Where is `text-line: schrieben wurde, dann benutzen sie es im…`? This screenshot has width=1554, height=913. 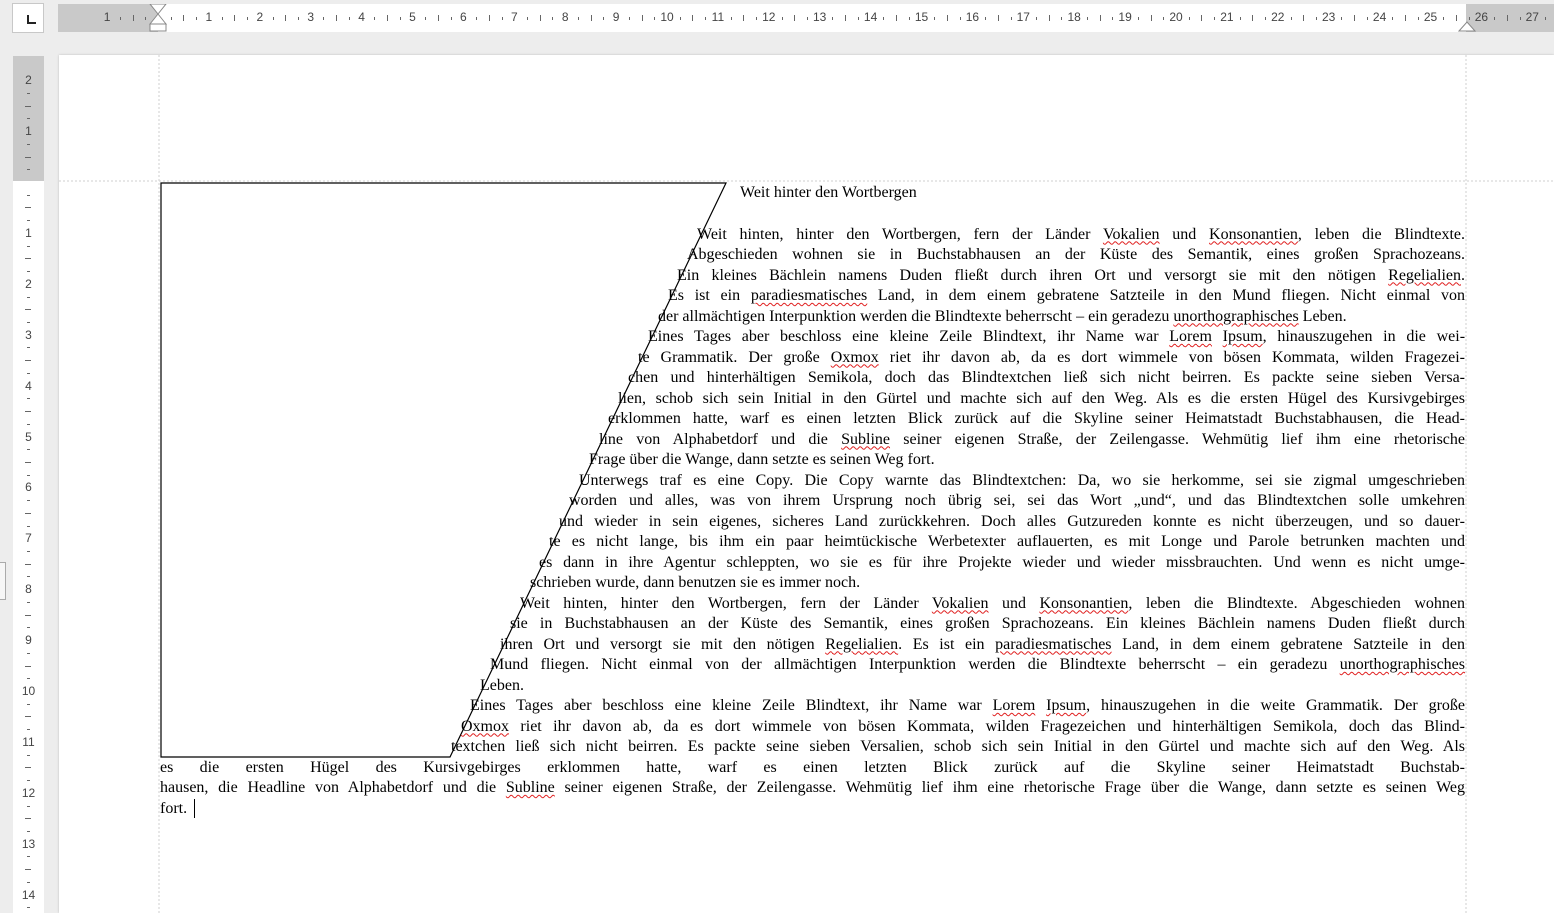 text-line: schrieben wurde, dann benutzen sie es im… is located at coordinates (695, 583).